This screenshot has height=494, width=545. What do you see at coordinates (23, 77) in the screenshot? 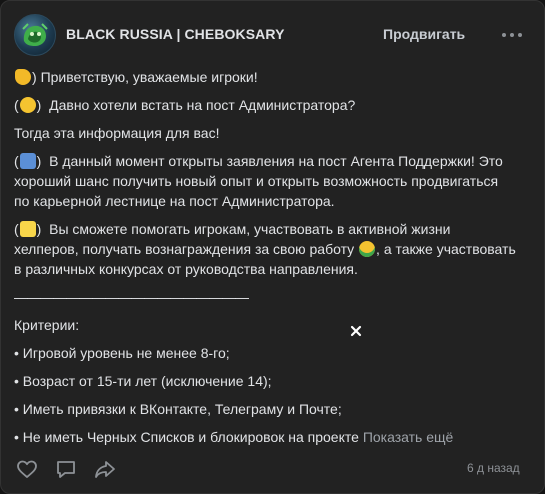
I see `waving-hand-icon` at bounding box center [23, 77].